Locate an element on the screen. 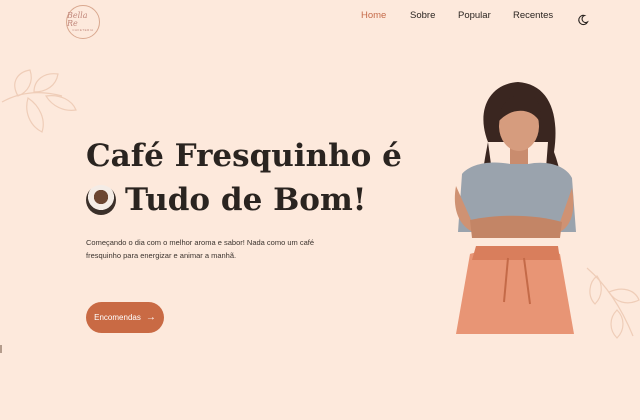 This screenshot has width=640, height=420. encomendas-button: Encomendas → is located at coordinates (125, 317).